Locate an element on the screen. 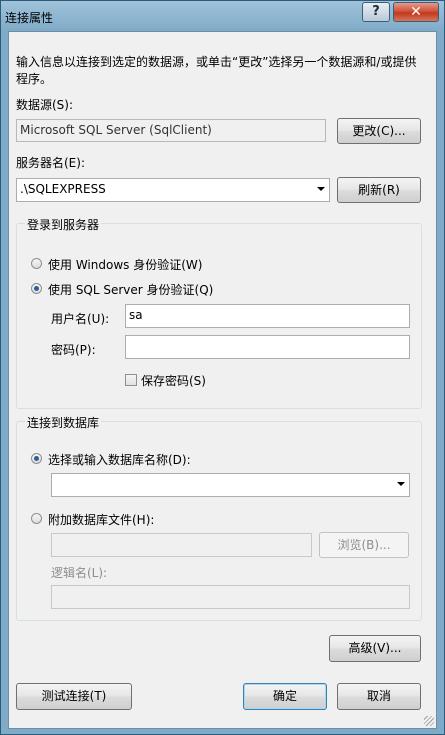 This screenshot has width=445, height=735. select-db-radio is located at coordinates (36, 458).